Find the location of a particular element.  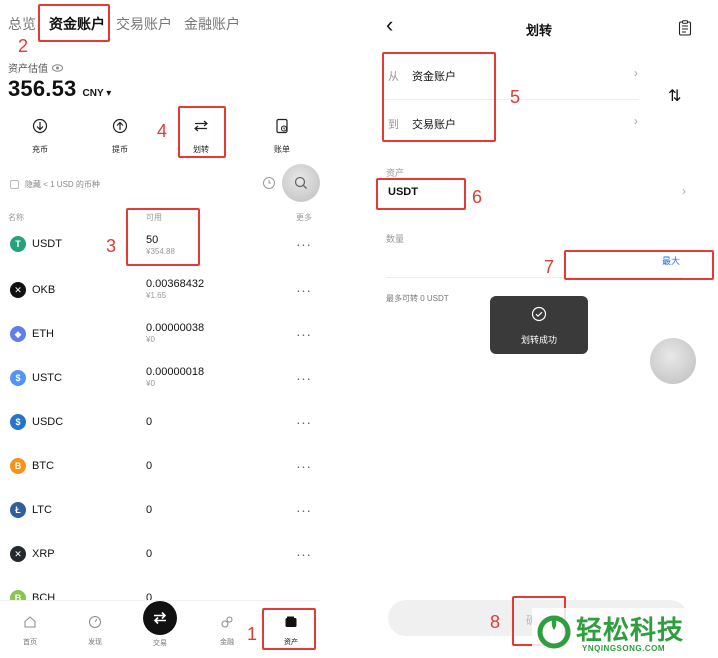

xrp-coin-icon: ✕ is located at coordinates (18, 554).